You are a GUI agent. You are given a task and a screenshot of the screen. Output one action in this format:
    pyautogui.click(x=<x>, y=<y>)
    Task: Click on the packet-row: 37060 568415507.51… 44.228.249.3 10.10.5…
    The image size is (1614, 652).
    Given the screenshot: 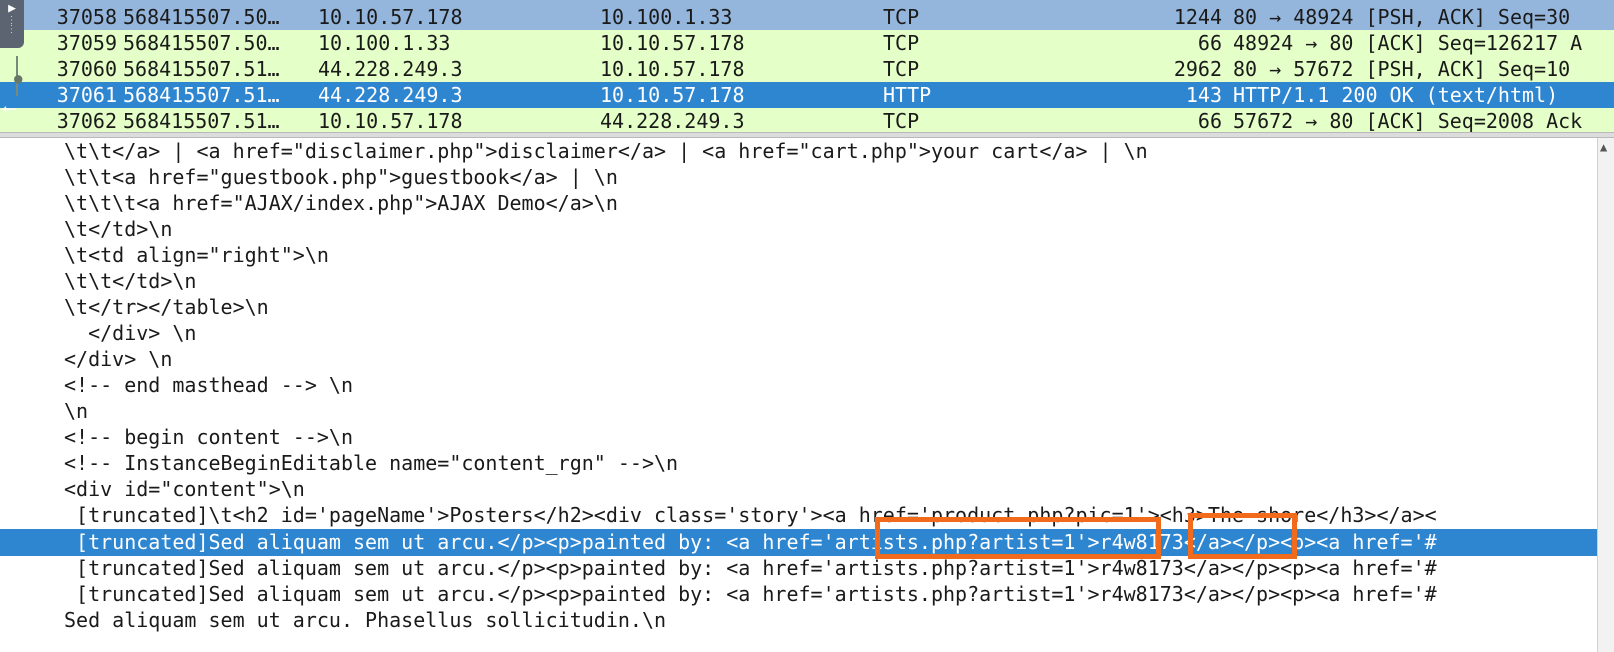 What is the action you would take?
    pyautogui.click(x=807, y=69)
    